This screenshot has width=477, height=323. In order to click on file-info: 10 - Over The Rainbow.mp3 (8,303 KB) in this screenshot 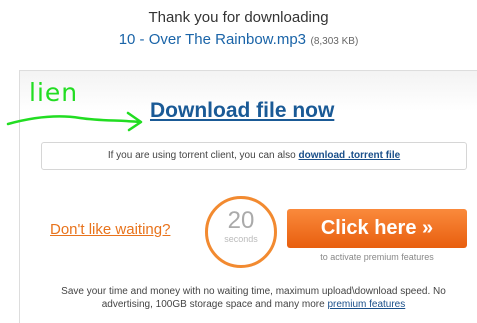, I will do `click(238, 40)`.